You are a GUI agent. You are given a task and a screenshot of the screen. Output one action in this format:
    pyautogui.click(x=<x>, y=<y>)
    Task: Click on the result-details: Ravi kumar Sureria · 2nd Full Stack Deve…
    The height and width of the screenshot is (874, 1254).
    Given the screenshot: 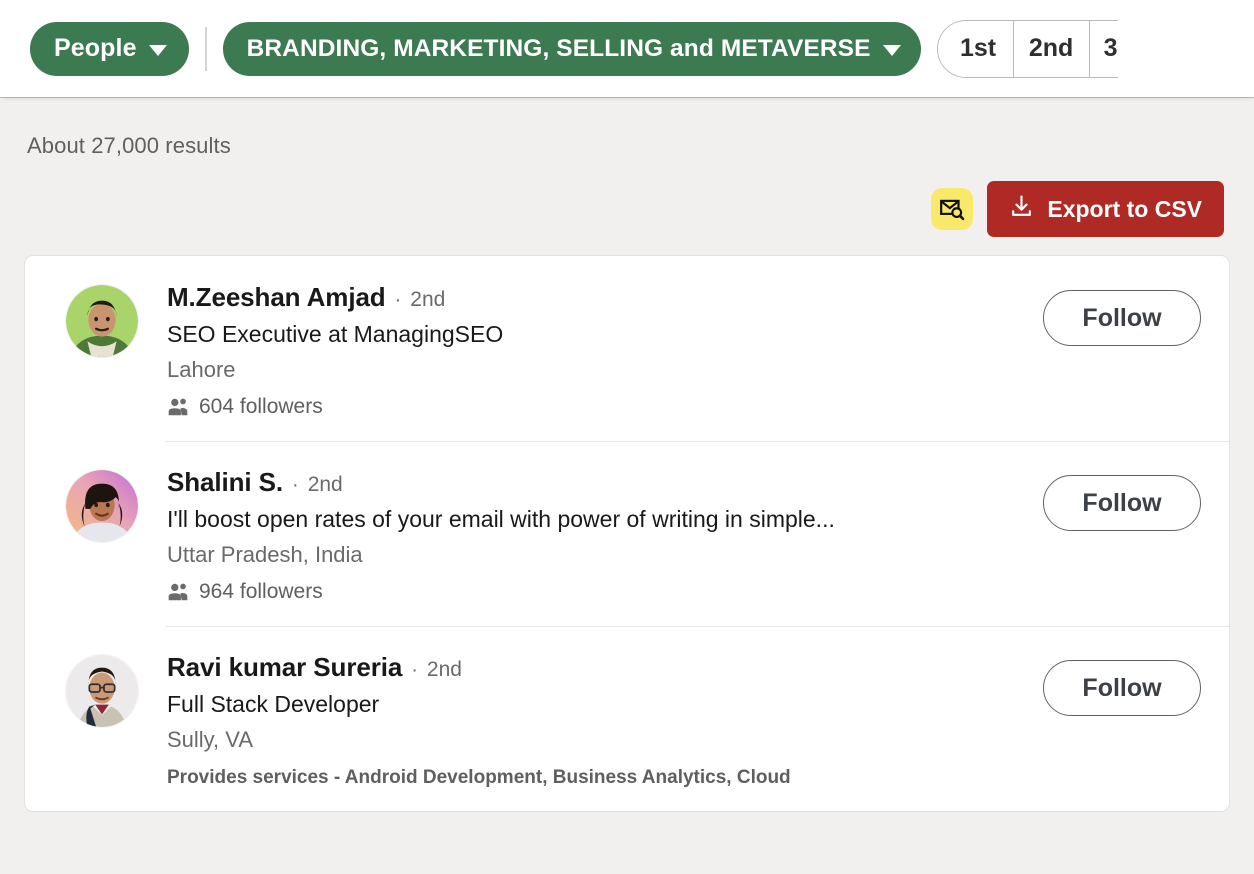 What is the action you would take?
    pyautogui.click(x=582, y=719)
    